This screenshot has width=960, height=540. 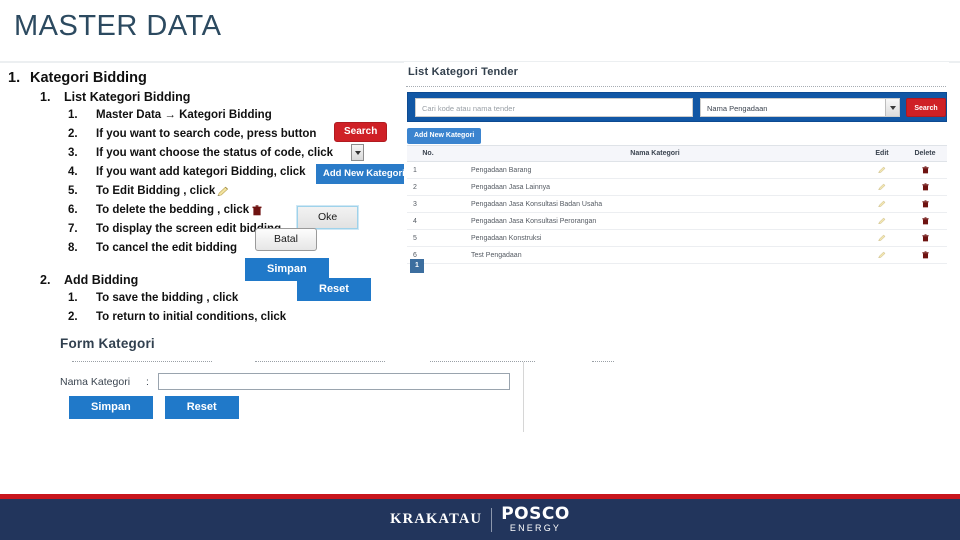 I want to click on search-category-select: Nama Pengadaan, so click(x=800, y=107).